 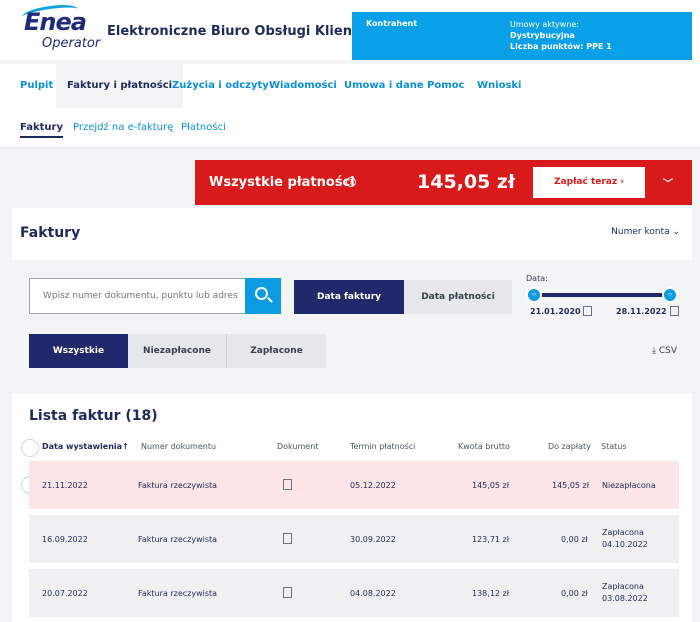 What do you see at coordinates (203, 127) in the screenshot?
I see `subnav-payments: Płatności` at bounding box center [203, 127].